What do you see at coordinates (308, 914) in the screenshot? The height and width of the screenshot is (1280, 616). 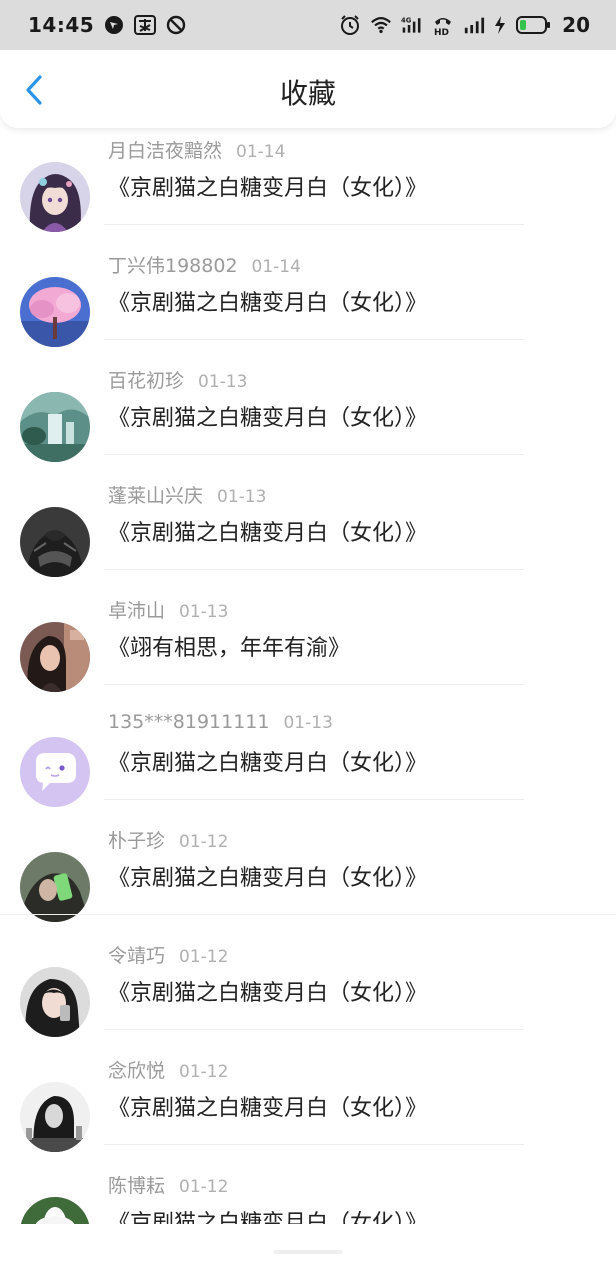 I see `section-divider` at bounding box center [308, 914].